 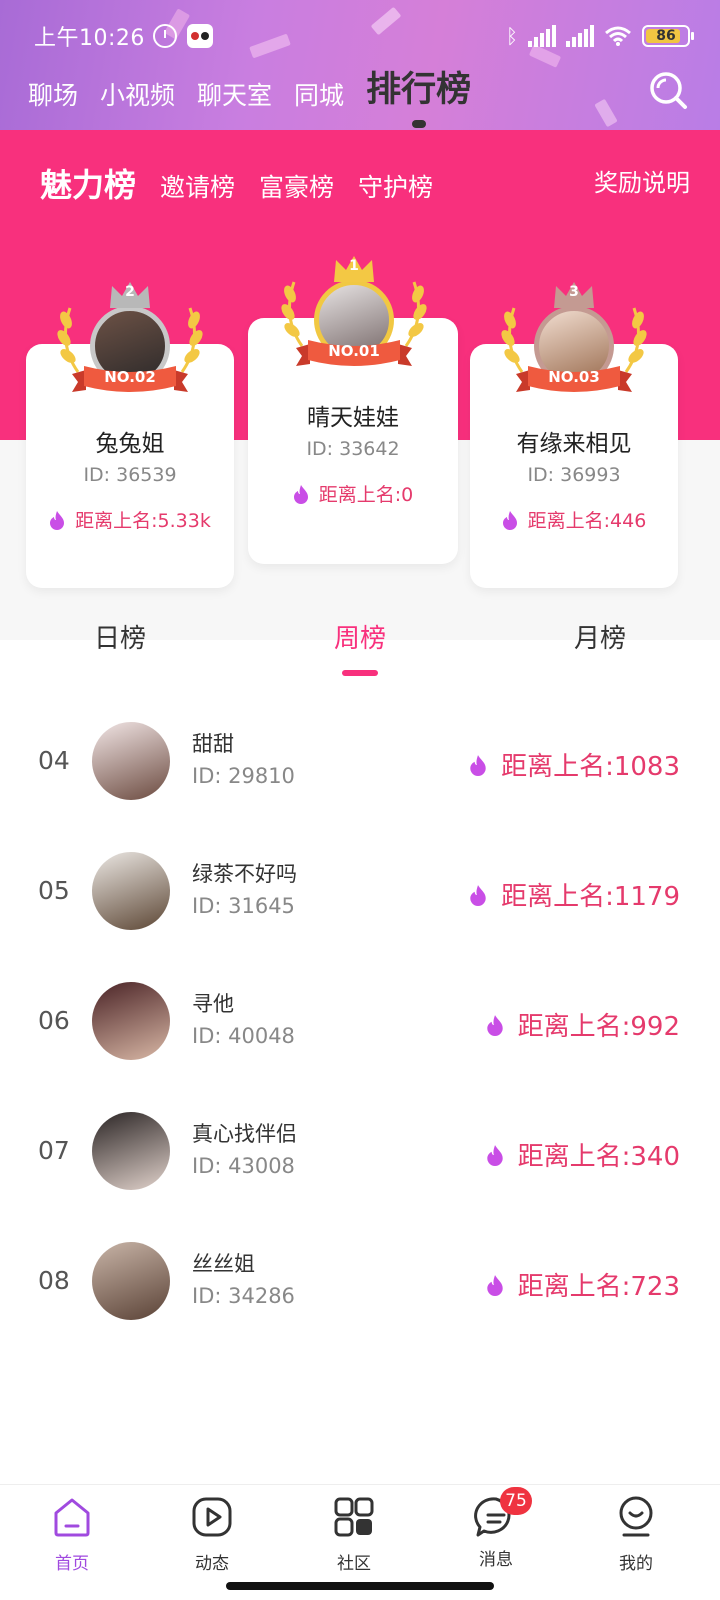 What do you see at coordinates (223, 1264) in the screenshot?
I see `user-name: 丝丝姐` at bounding box center [223, 1264].